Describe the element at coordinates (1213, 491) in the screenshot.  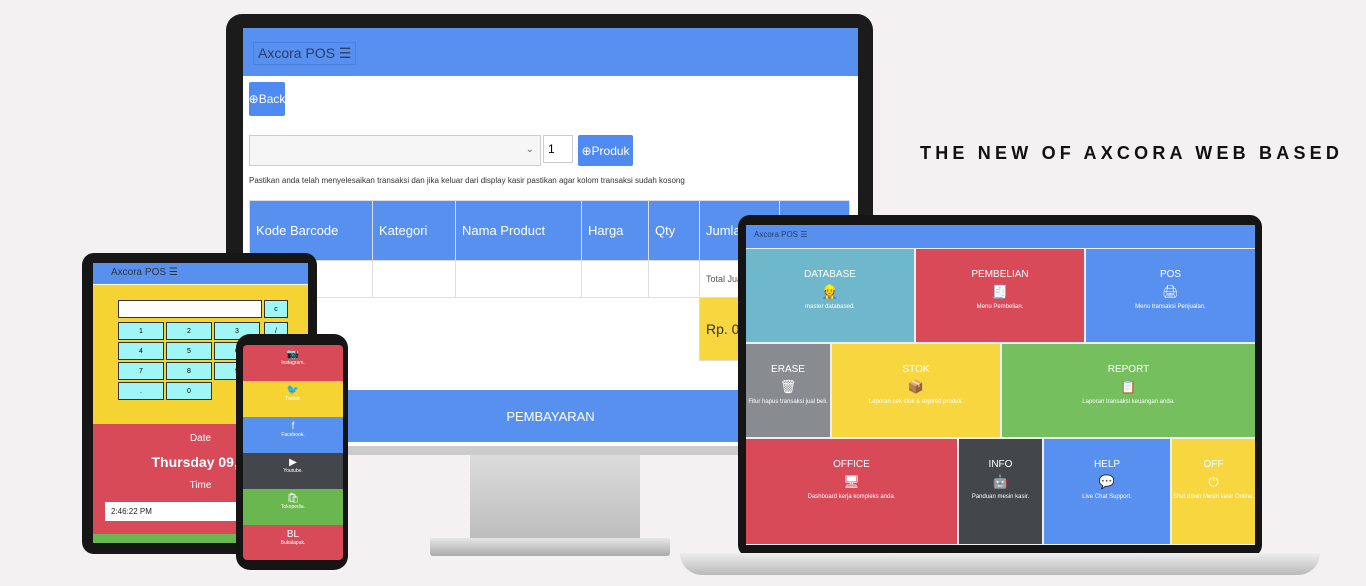
I see `tile-off: OFF ⏻ Shut down Mesin kasir Online.` at that location.